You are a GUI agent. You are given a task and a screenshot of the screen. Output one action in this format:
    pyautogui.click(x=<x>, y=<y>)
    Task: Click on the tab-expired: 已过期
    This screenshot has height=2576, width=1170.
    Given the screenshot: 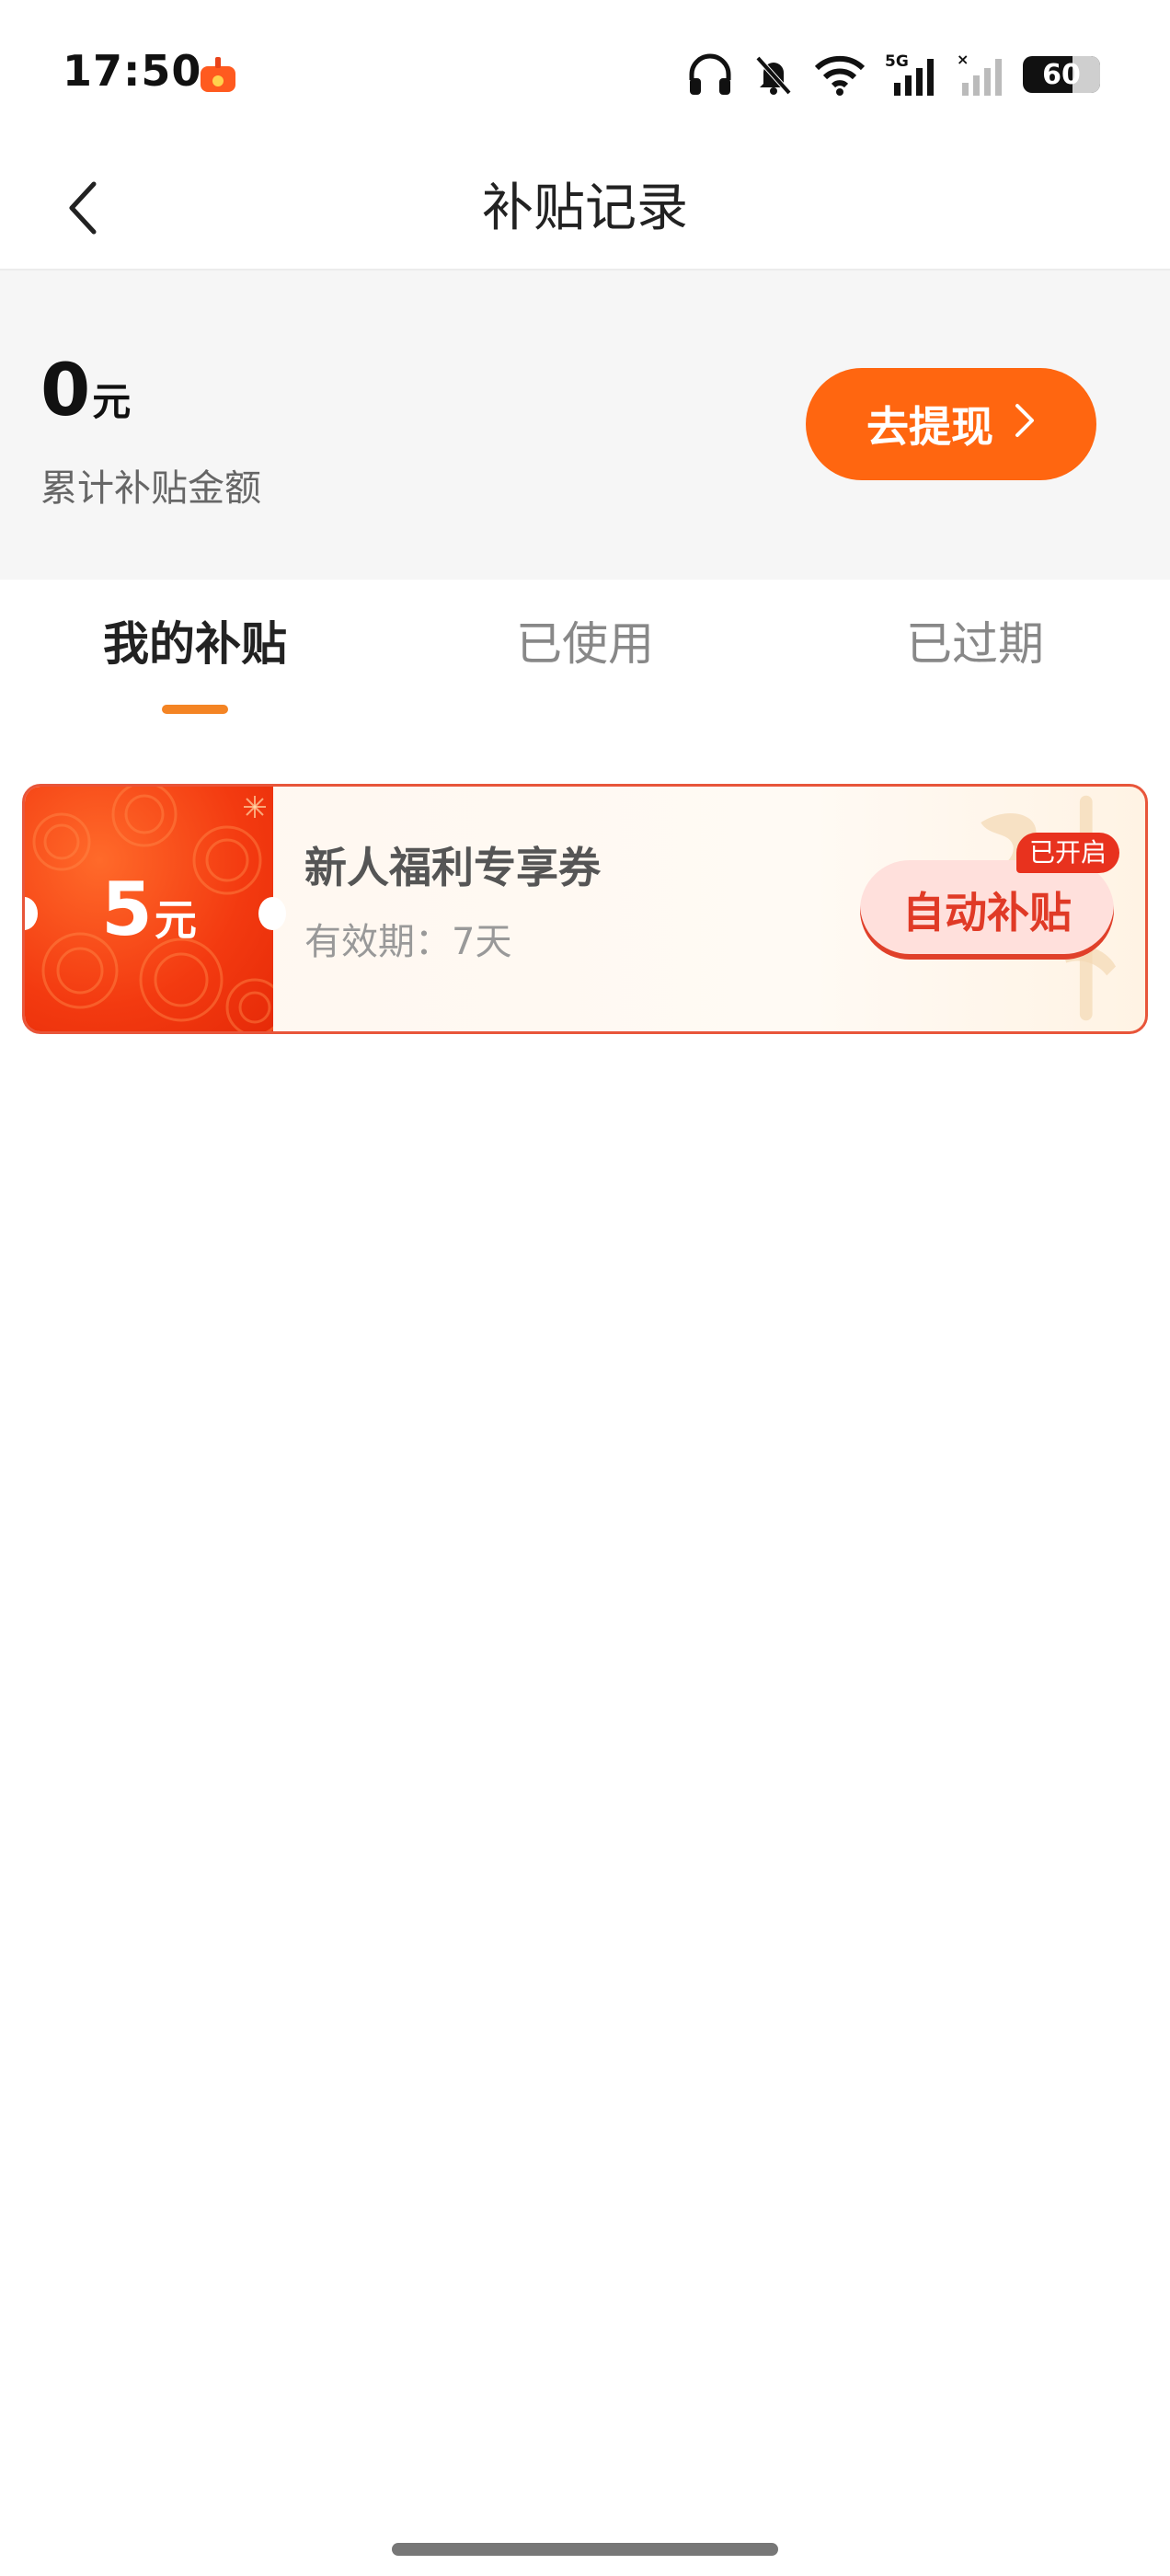 What is the action you would take?
    pyautogui.click(x=975, y=644)
    